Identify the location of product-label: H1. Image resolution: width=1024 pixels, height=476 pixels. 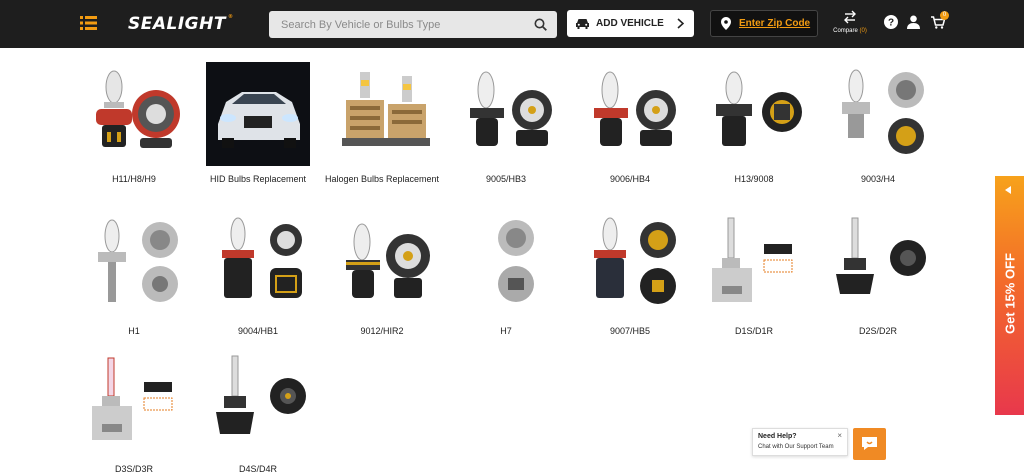
(134, 331).